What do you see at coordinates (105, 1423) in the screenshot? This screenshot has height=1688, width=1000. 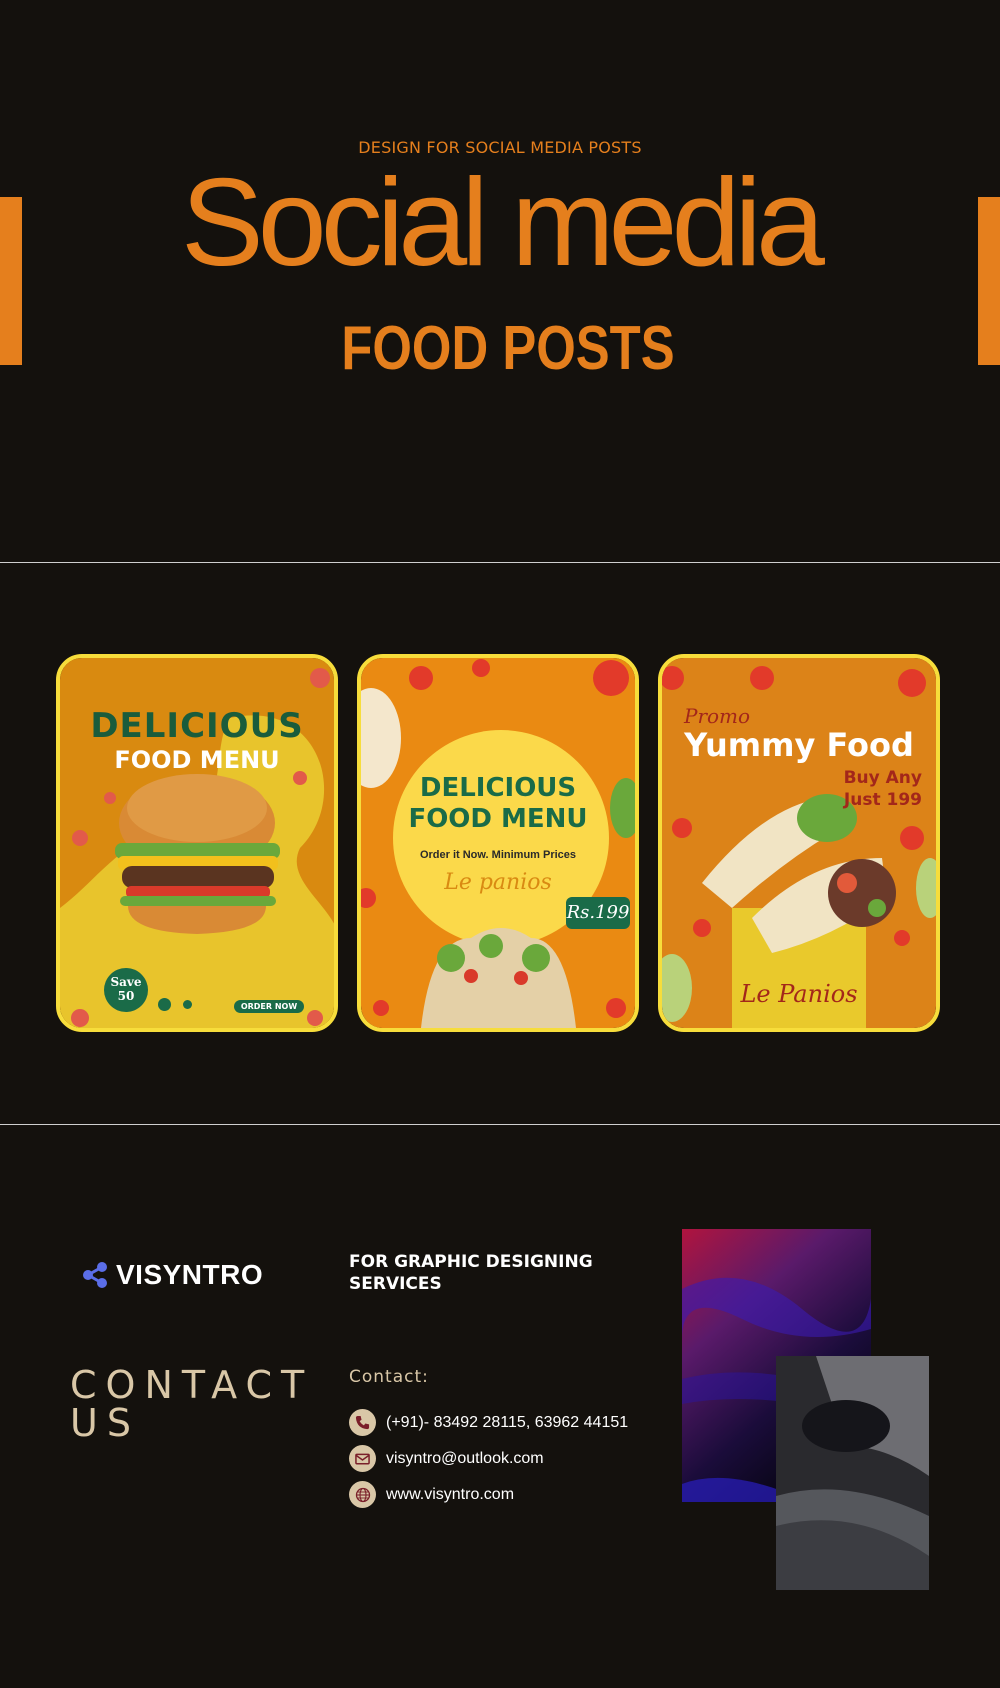 I see `contact-title-line2: US` at bounding box center [105, 1423].